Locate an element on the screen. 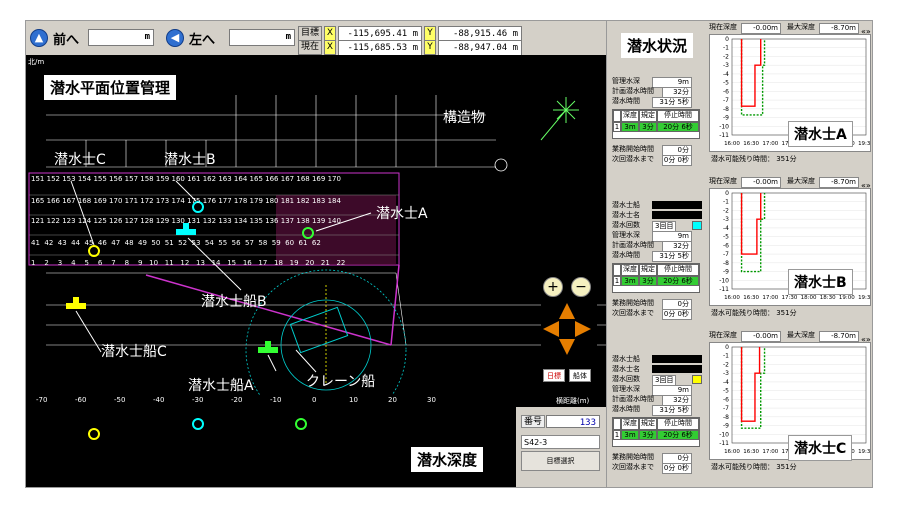  col-rule: 規定 is located at coordinates (648, 424).